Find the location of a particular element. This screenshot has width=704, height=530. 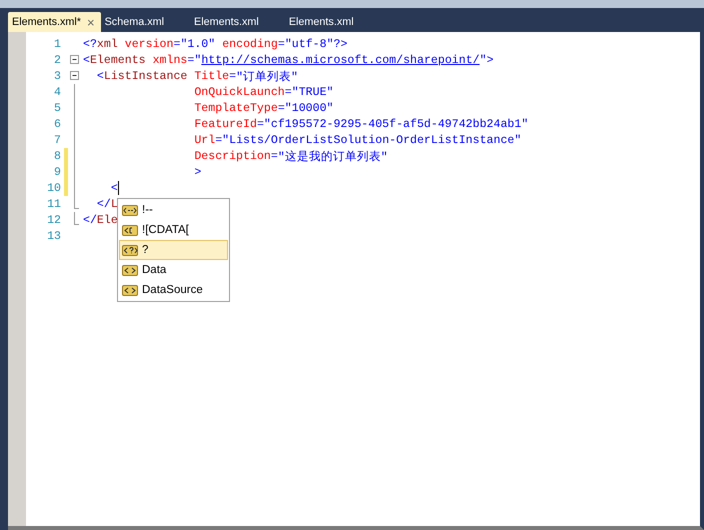

close-icon: × is located at coordinates (91, 22).